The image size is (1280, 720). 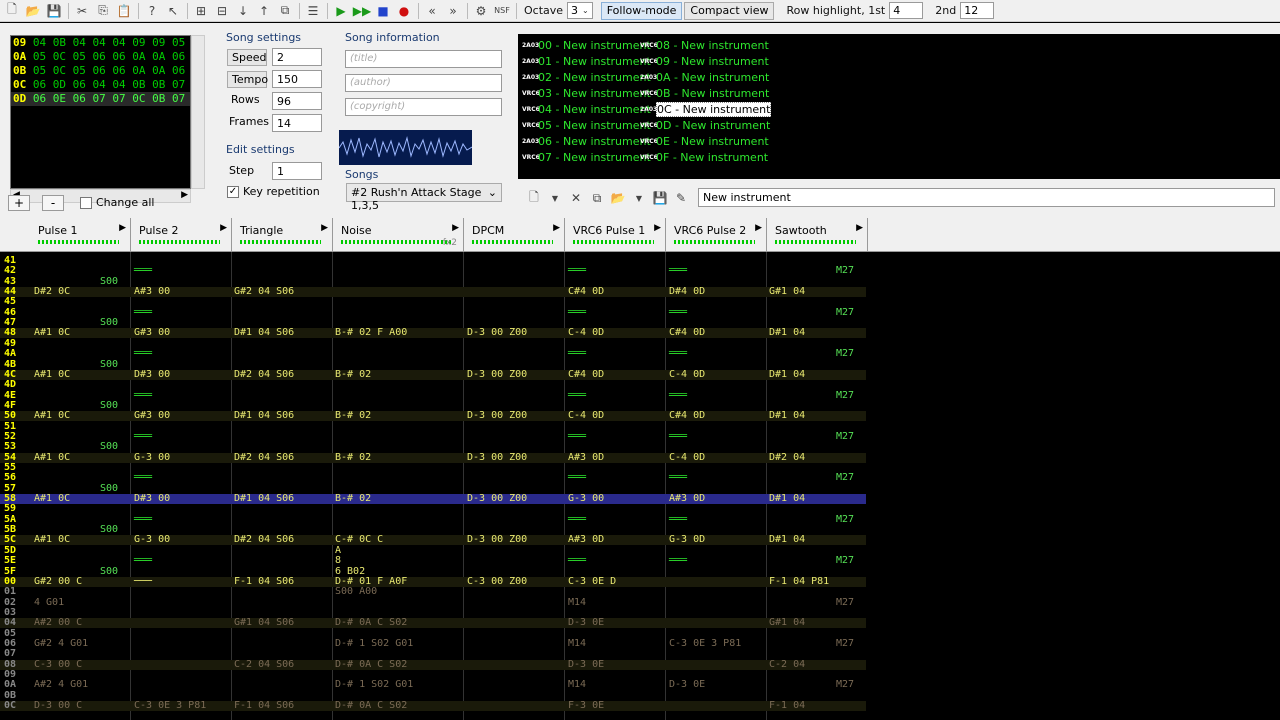 I want to click on load-instrument-icon: 📂, so click(x=618, y=198).